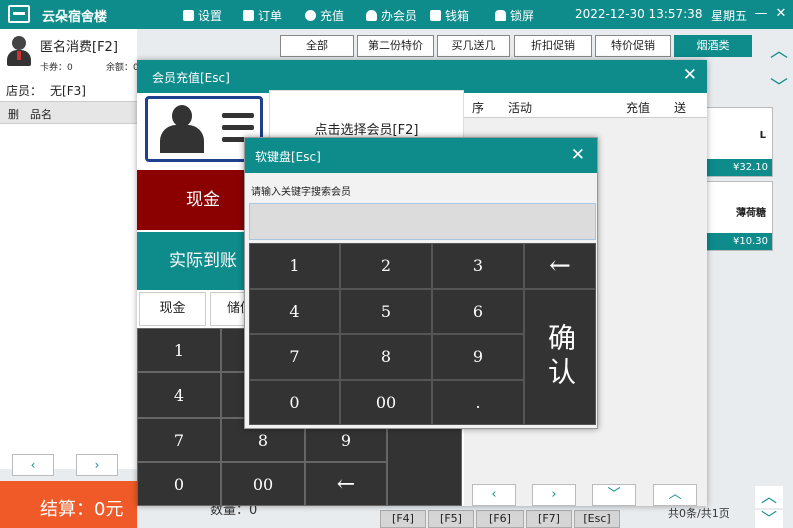 The image size is (793, 528). Describe the element at coordinates (46, 90) in the screenshot. I see `clerk: 店员： 无[F3]` at that location.